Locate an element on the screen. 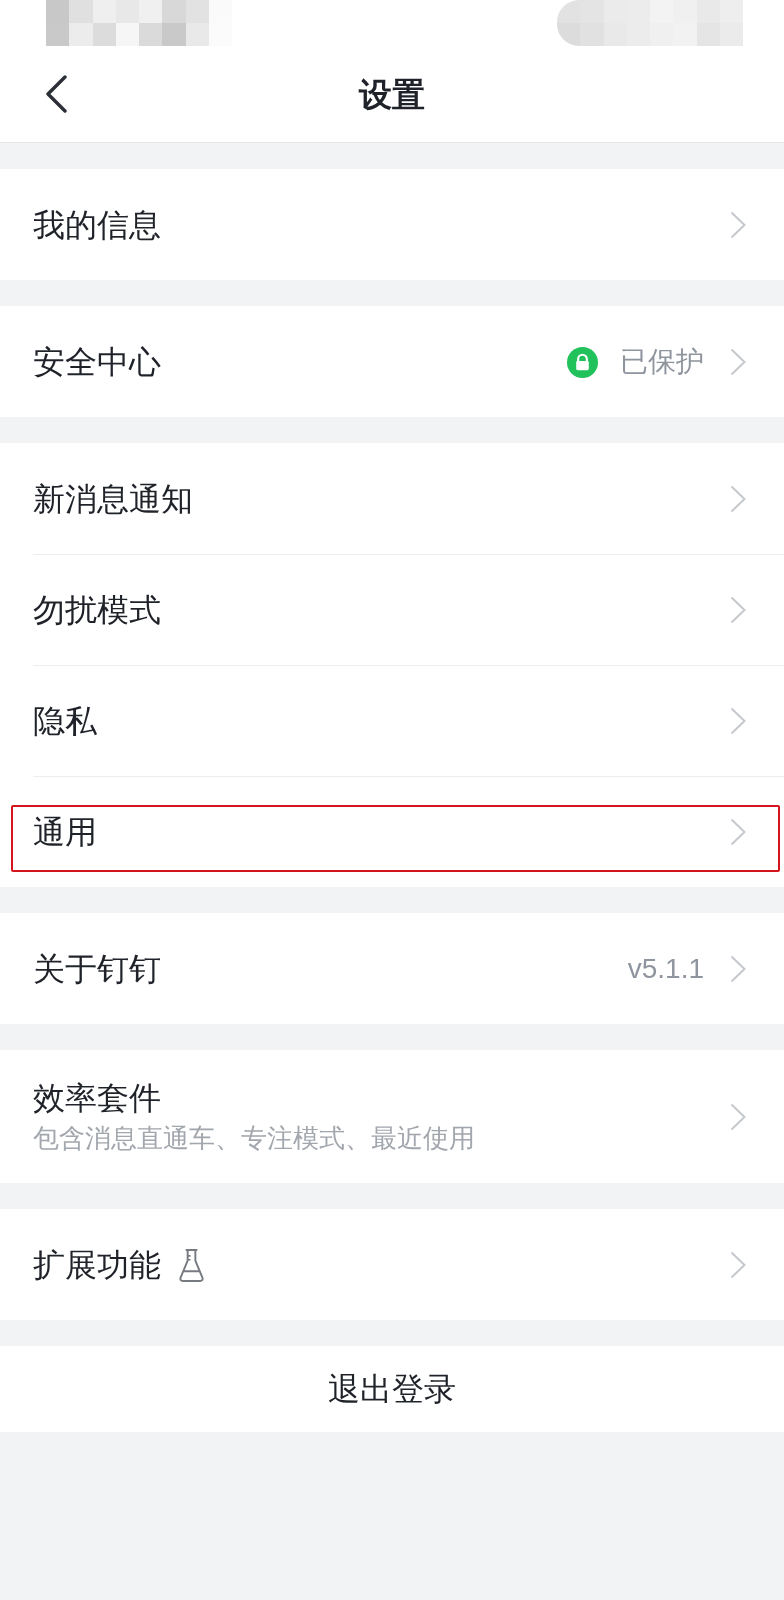 The height and width of the screenshot is (1600, 784). logout-button: 退出登录 is located at coordinates (392, 1389).